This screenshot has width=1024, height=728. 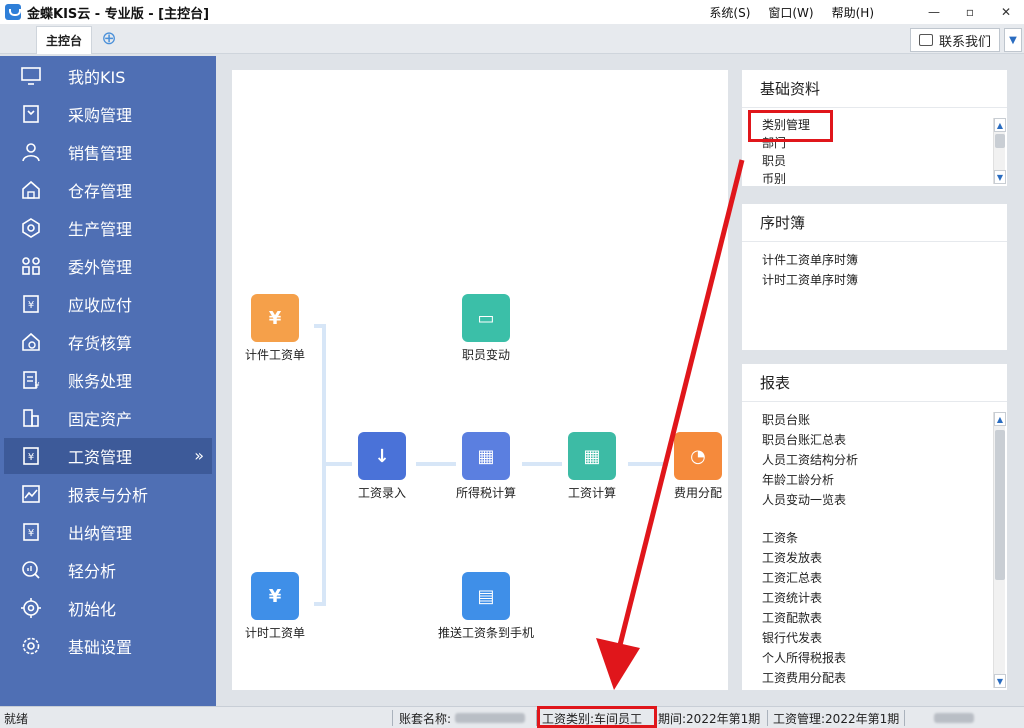 I want to click on link-report: 工资配款表, so click(x=884, y=618).